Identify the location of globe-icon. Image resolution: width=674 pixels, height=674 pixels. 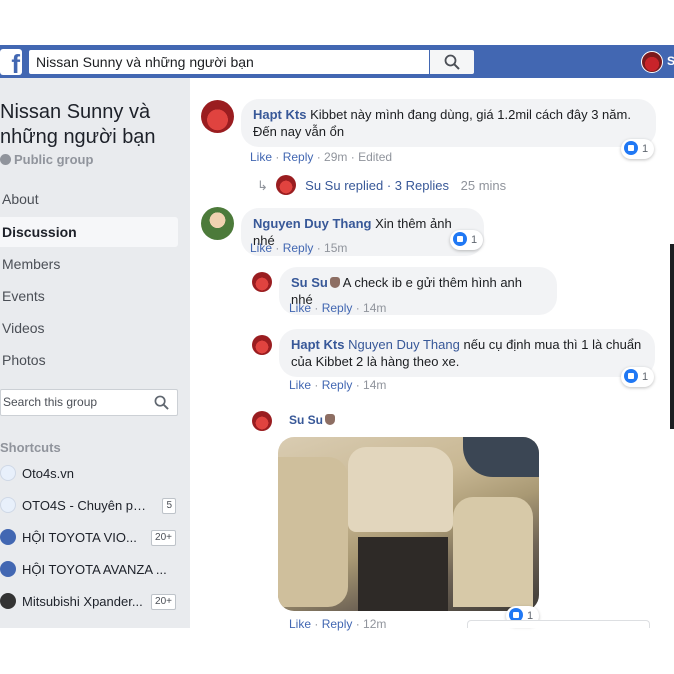
(5, 159).